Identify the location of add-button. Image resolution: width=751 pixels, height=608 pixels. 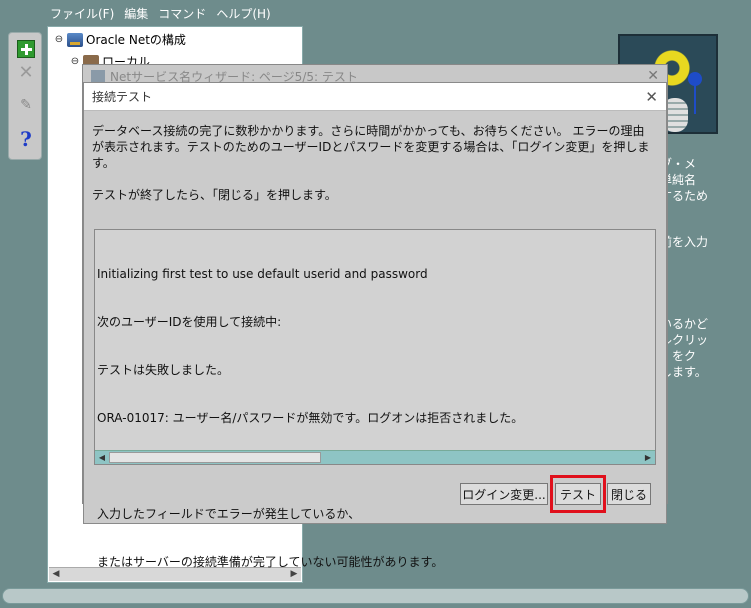
(26, 49).